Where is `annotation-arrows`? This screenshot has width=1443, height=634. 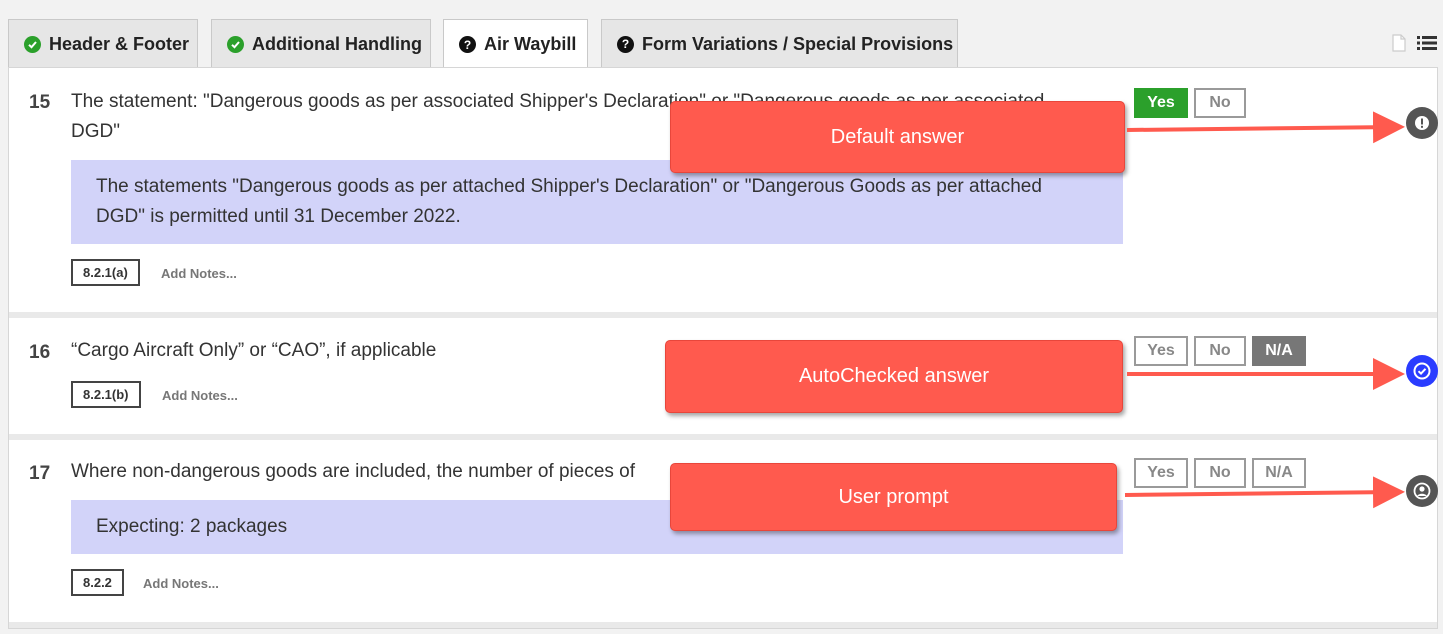
annotation-arrows is located at coordinates (1264, 310).